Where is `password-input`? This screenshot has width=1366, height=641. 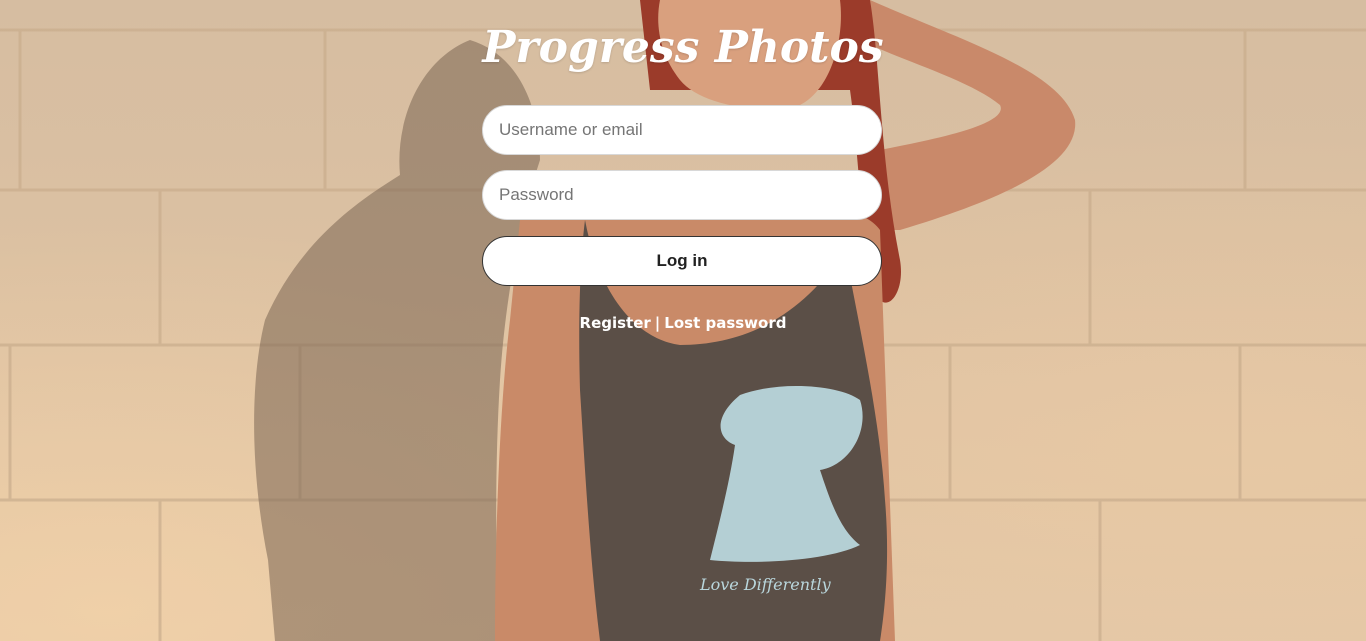
password-input is located at coordinates (682, 195).